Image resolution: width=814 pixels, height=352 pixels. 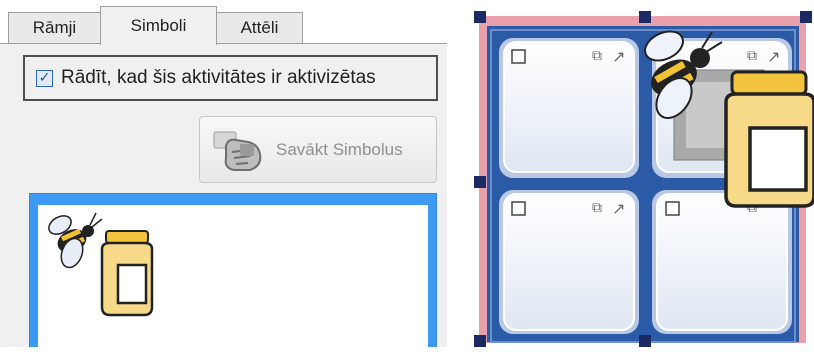 I want to click on tab-simboli: Simboli, so click(x=158, y=25).